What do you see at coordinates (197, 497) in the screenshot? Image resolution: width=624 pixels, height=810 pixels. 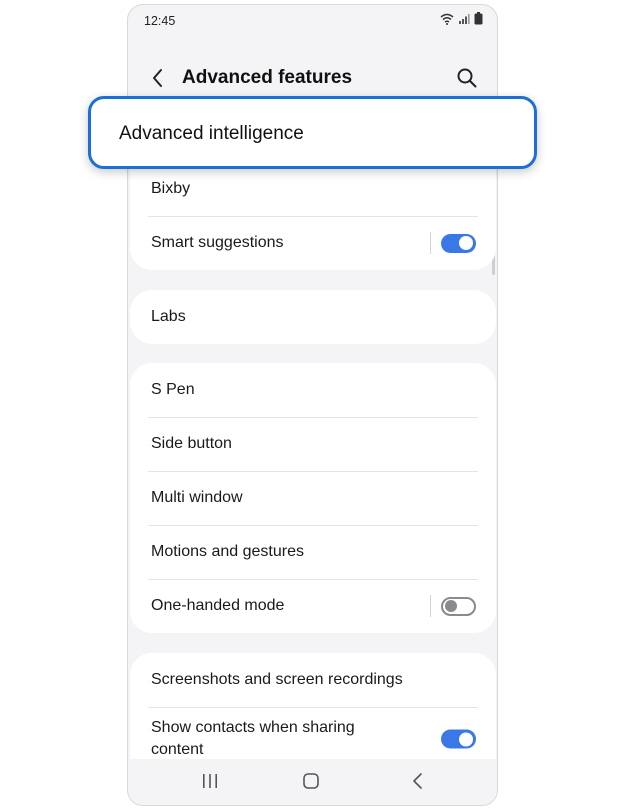 I see `settings-item-label: Multi window` at bounding box center [197, 497].